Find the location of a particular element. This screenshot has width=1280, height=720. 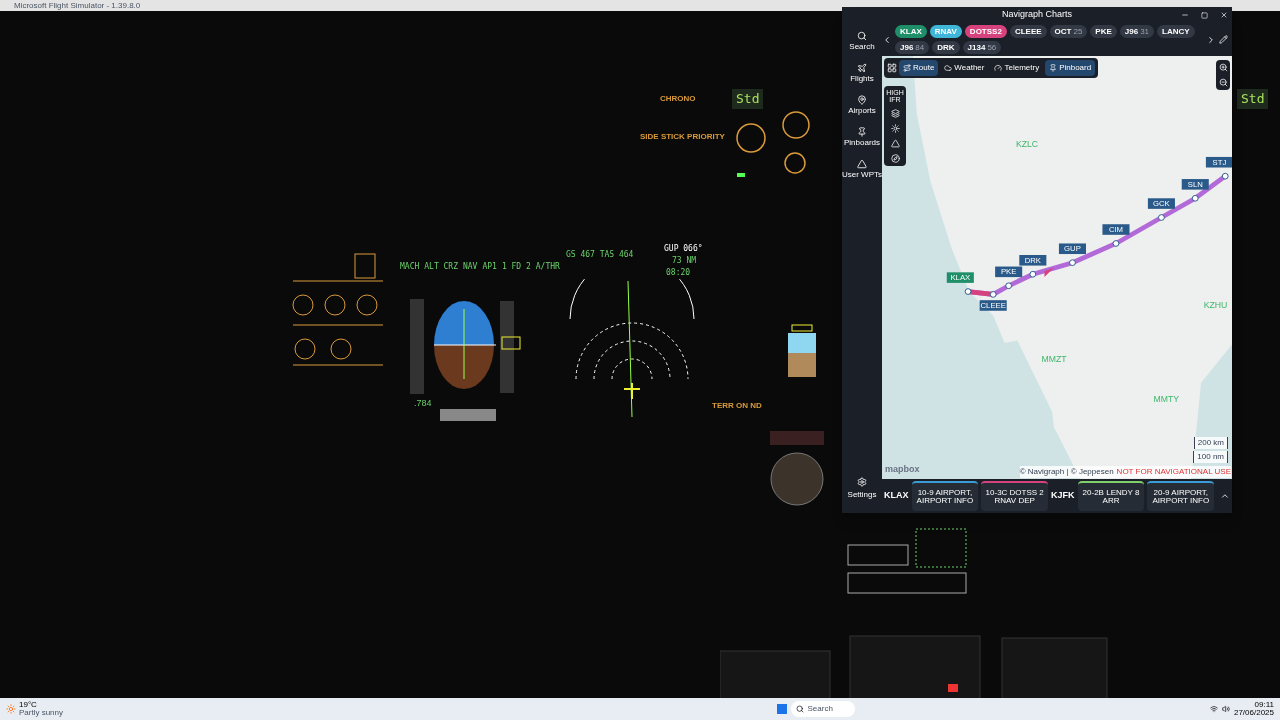

fma-annunciation: NAV is located at coordinates (470, 267).